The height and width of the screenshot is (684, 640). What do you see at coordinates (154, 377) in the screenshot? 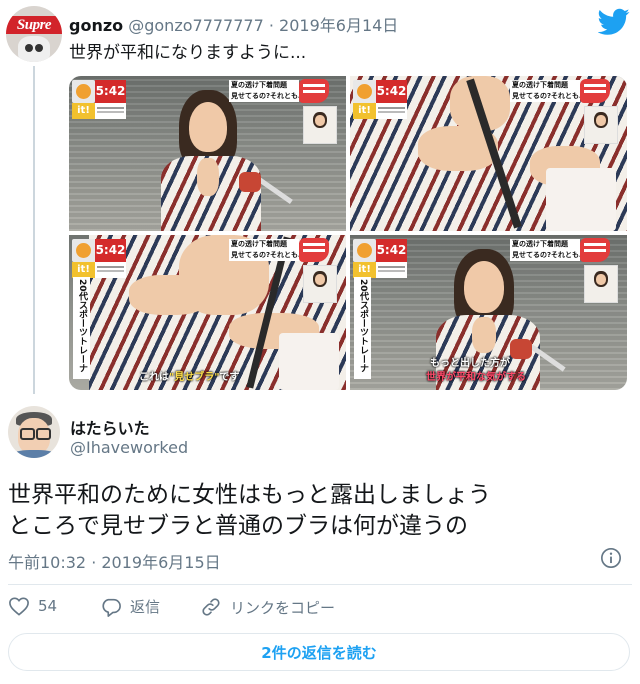
I see `subtitle-pre: これは` at bounding box center [154, 377].